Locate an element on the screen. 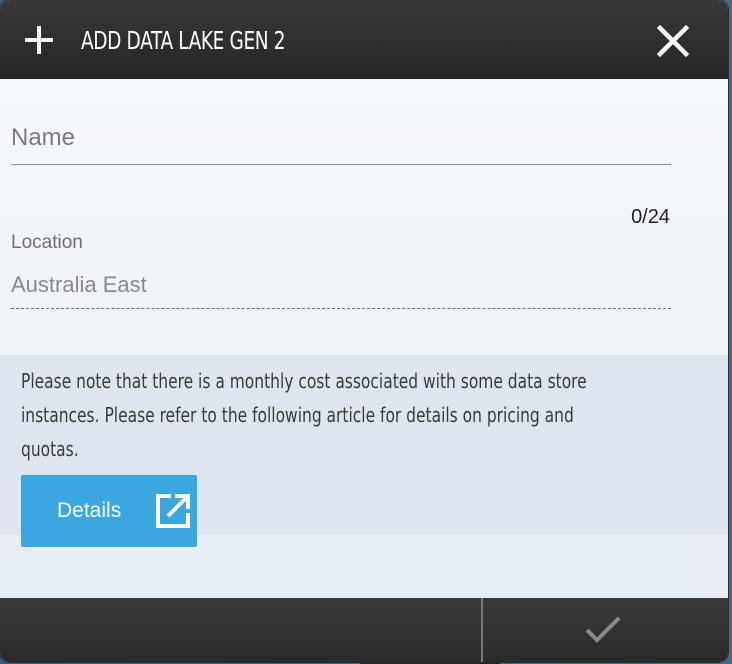  dialog-footer is located at coordinates (364, 630).